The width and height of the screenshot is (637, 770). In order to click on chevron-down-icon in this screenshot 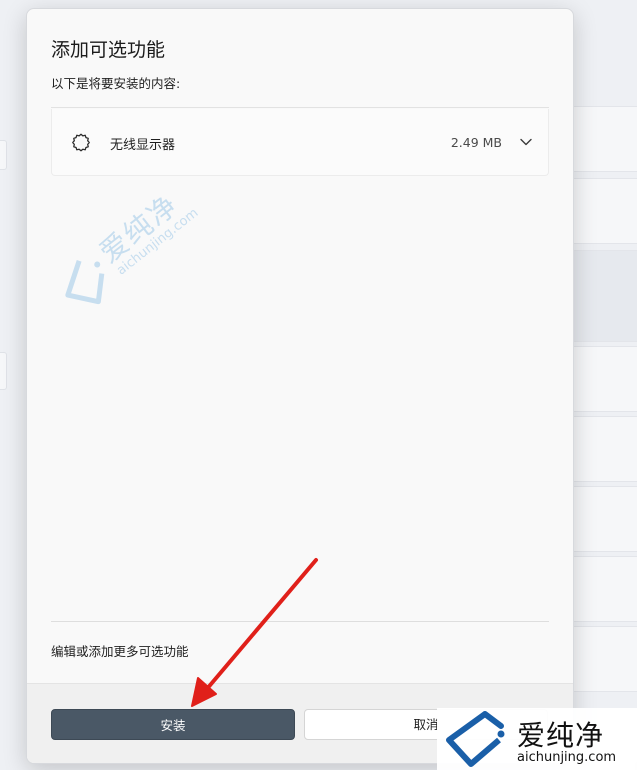, I will do `click(526, 142)`.